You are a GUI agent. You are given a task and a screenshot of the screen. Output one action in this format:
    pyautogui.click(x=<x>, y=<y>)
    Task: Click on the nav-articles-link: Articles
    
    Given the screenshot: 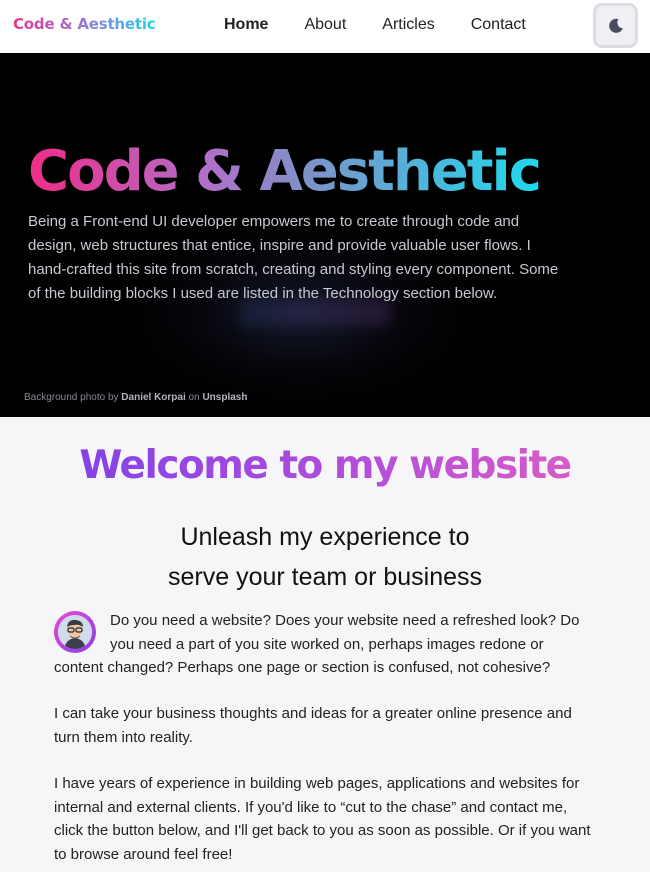 What is the action you would take?
    pyautogui.click(x=408, y=25)
    